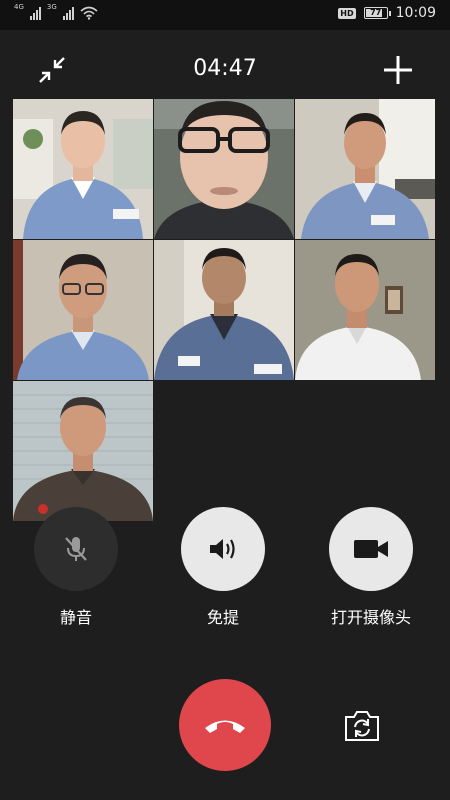 The image size is (450, 800). I want to click on status-clock: 10:09, so click(415, 13).